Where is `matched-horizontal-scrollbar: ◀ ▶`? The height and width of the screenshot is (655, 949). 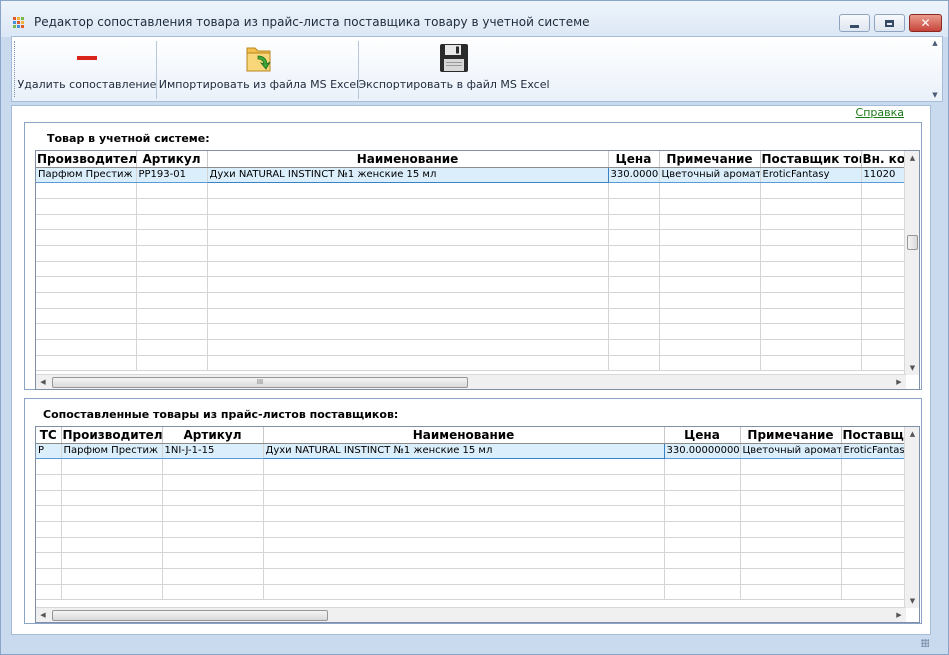
matched-horizontal-scrollbar: ◀ ▶ is located at coordinates (471, 614).